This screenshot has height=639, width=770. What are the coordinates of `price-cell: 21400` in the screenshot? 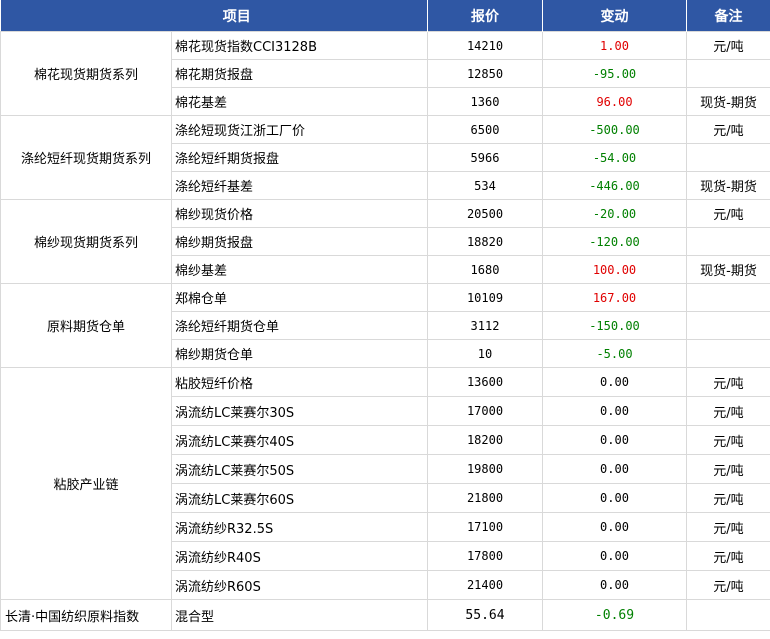 It's located at (485, 585).